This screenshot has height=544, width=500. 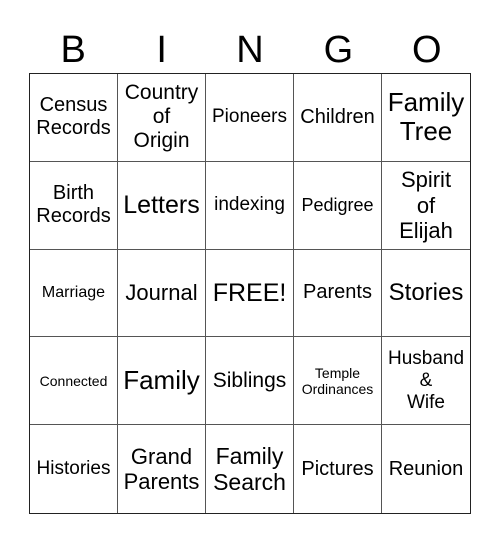 I want to click on free-space: FREE!, so click(x=250, y=293).